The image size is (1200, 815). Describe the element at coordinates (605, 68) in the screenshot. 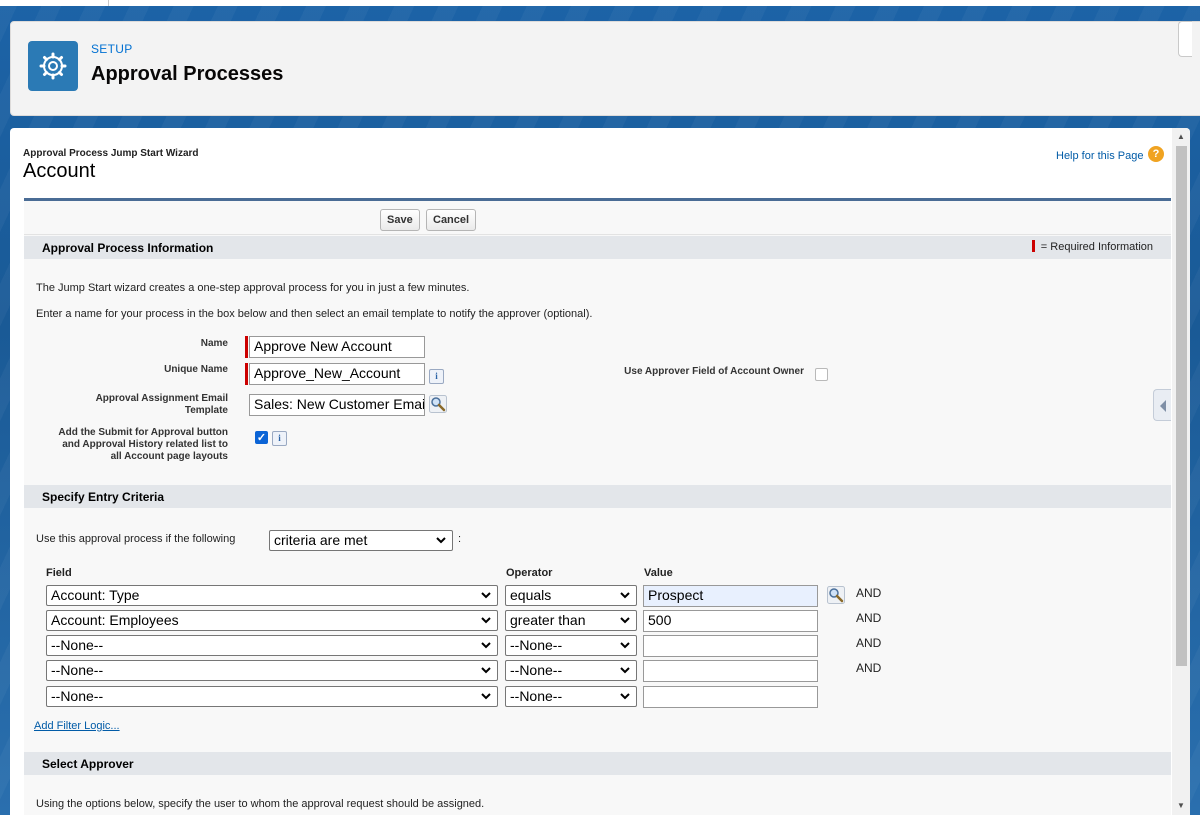

I see `setup-header: SETUP Approval Processes` at that location.